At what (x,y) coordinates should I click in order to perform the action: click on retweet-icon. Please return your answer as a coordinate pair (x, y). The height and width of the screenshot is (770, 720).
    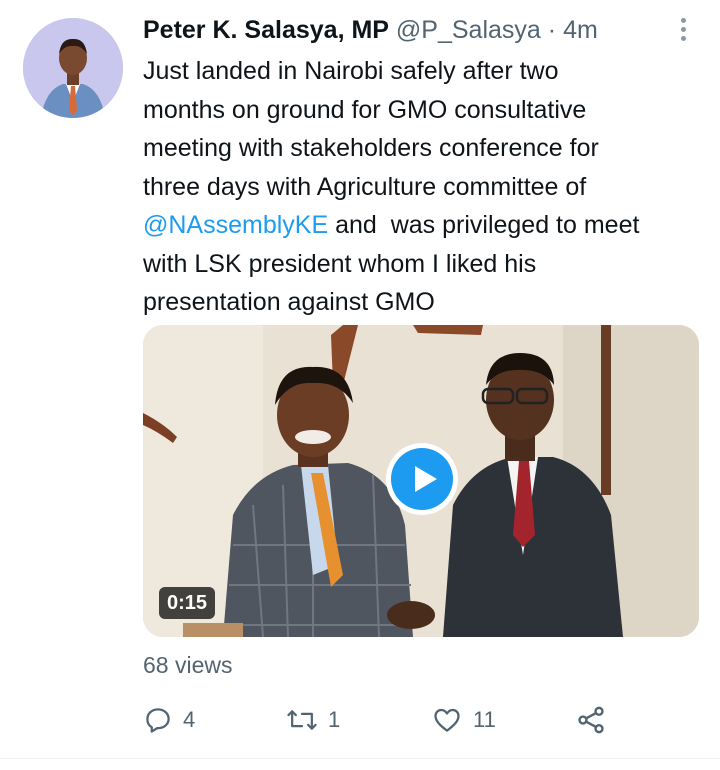
    Looking at the image, I should click on (302, 720).